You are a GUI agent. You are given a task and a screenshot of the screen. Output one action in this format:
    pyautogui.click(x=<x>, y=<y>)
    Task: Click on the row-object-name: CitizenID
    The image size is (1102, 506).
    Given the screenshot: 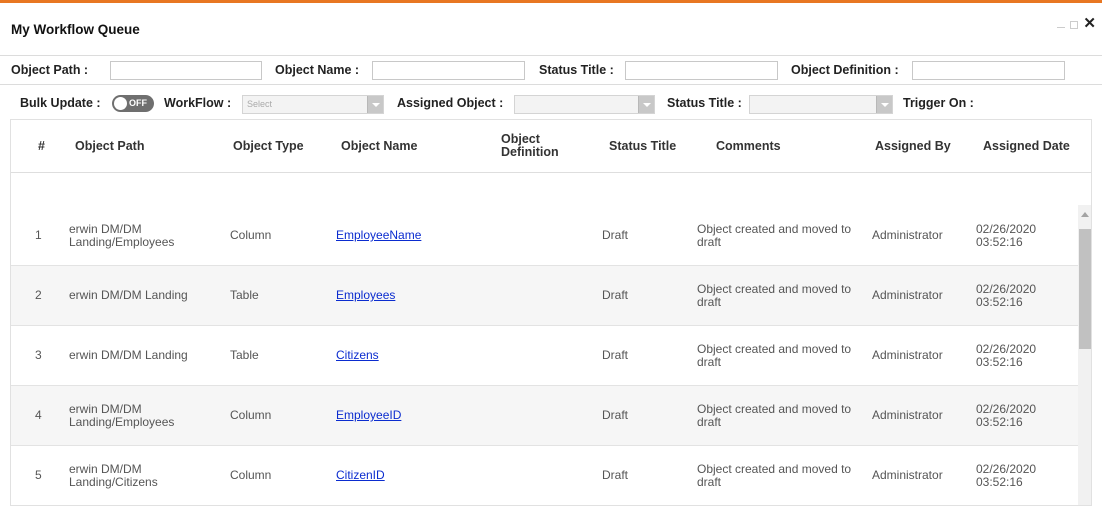 What is the action you would take?
    pyautogui.click(x=411, y=475)
    